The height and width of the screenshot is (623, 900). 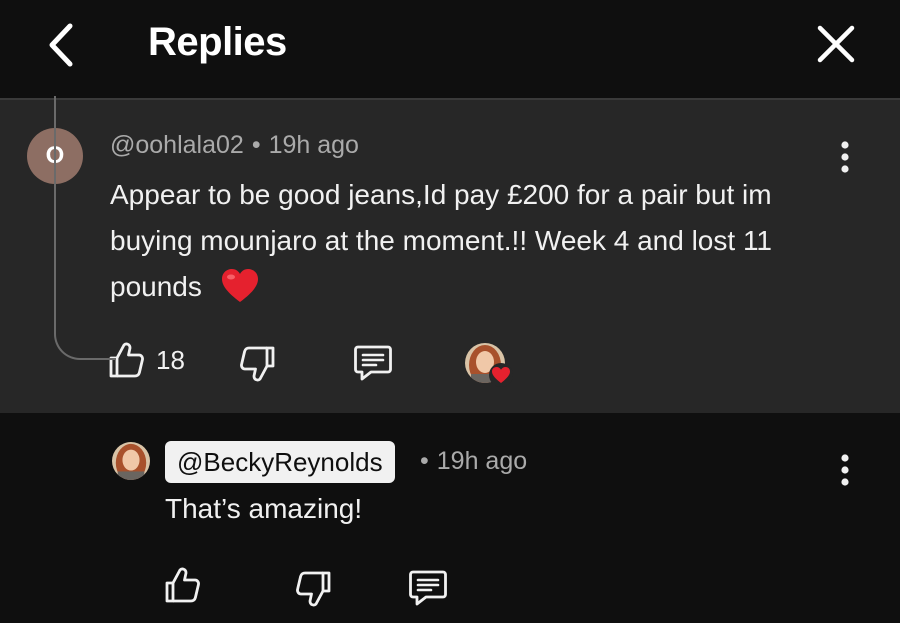 I want to click on like-count: 18, so click(x=170, y=359).